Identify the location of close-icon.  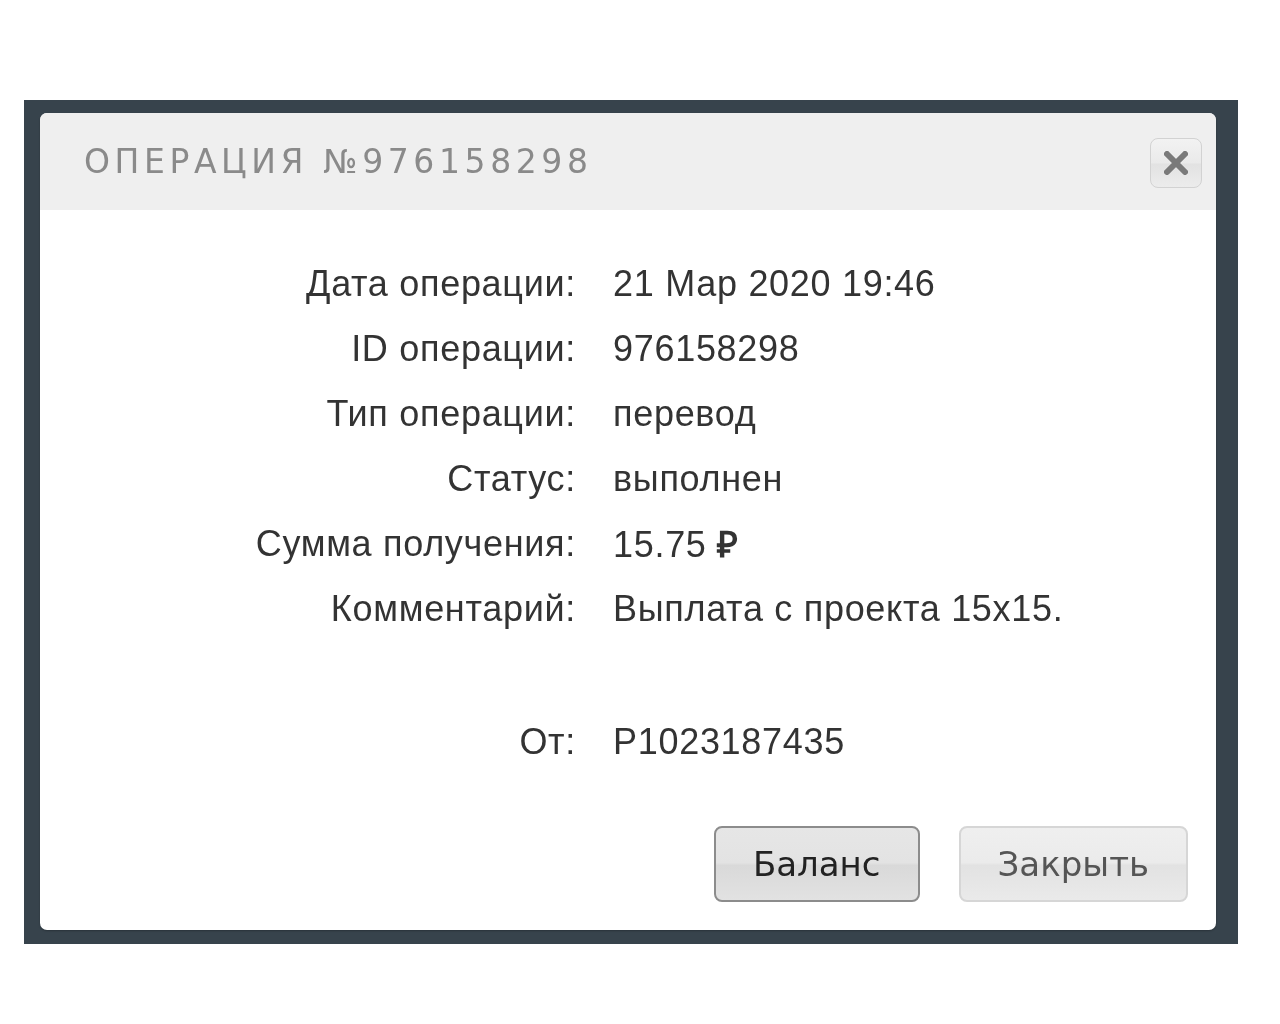
(1176, 162).